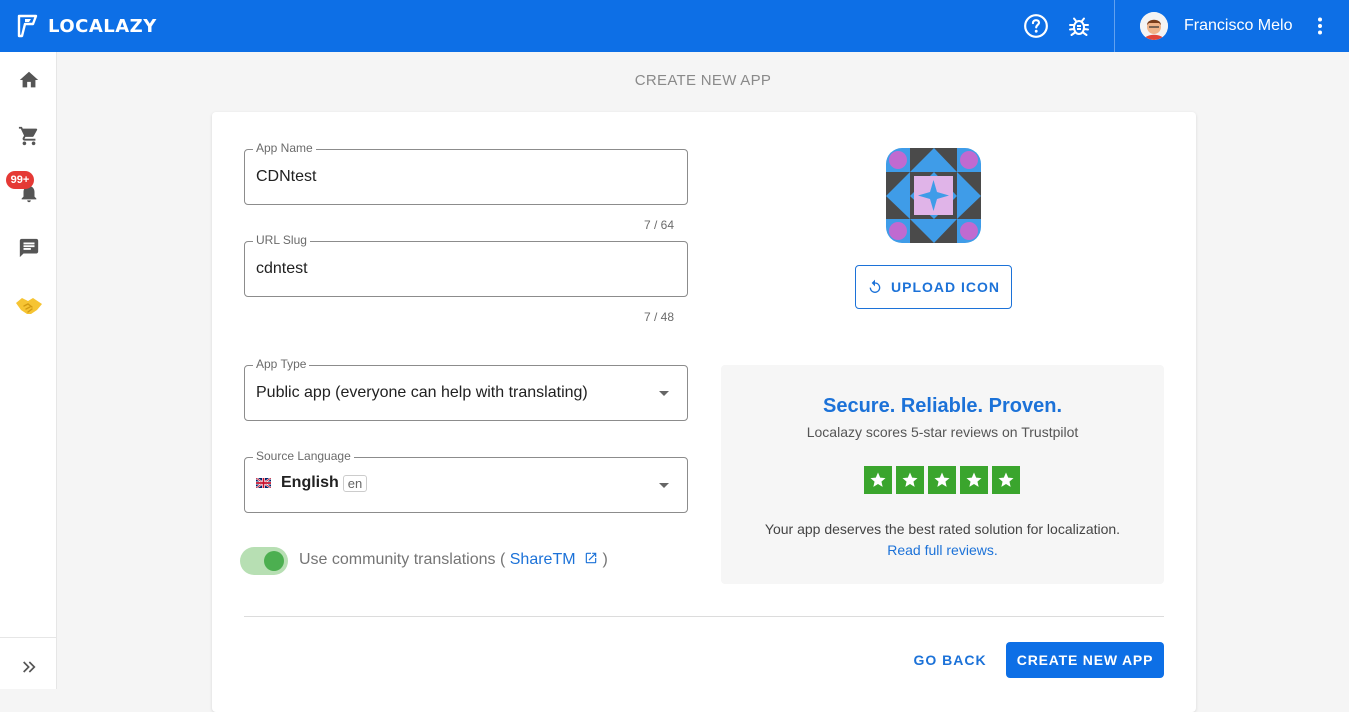  I want to click on more-vert-icon, so click(1320, 26).